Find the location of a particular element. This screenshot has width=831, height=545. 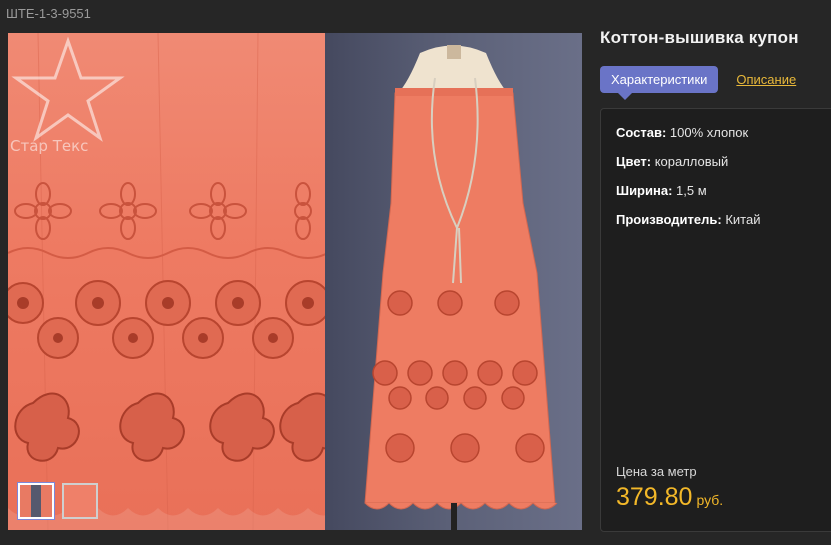

tab-description: Описание is located at coordinates (766, 79).